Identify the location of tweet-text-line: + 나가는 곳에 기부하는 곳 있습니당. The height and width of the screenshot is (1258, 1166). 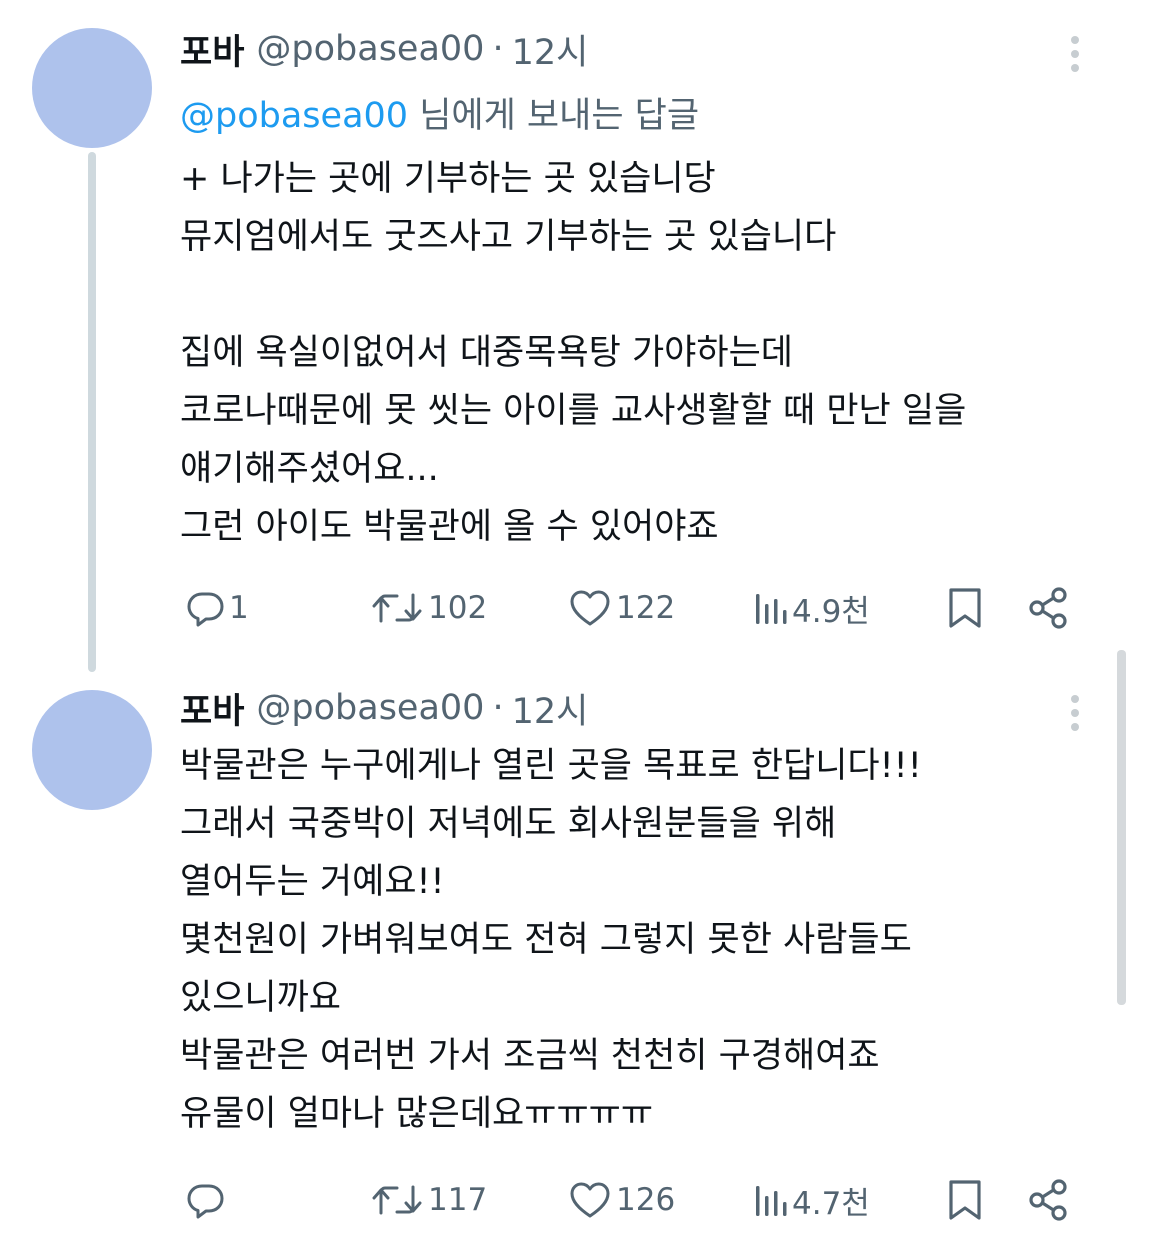
(448, 179).